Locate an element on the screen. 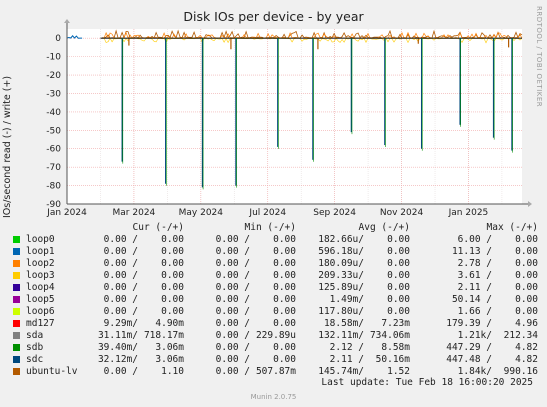 The height and width of the screenshot is (407, 547). y-tick-label: -20 is located at coordinates (53, 76).